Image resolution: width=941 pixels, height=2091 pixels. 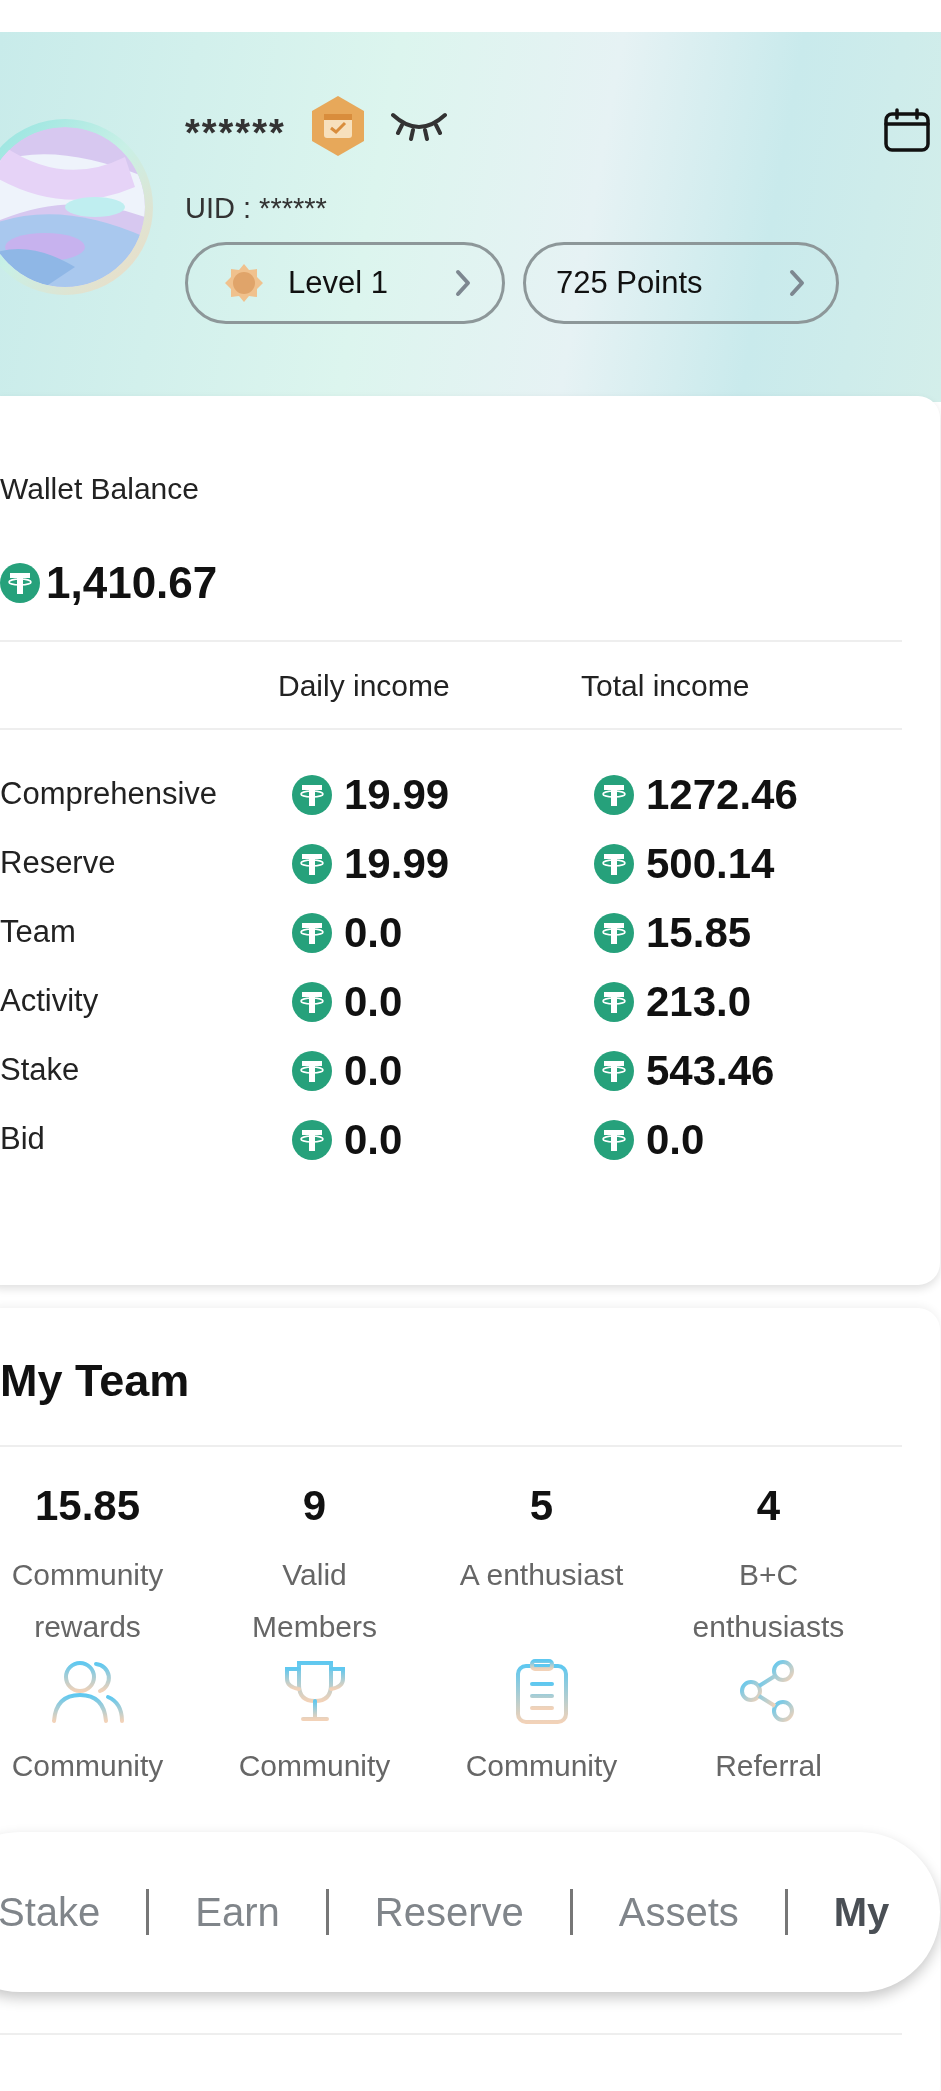 I want to click on people-icon, so click(x=87, y=1691).